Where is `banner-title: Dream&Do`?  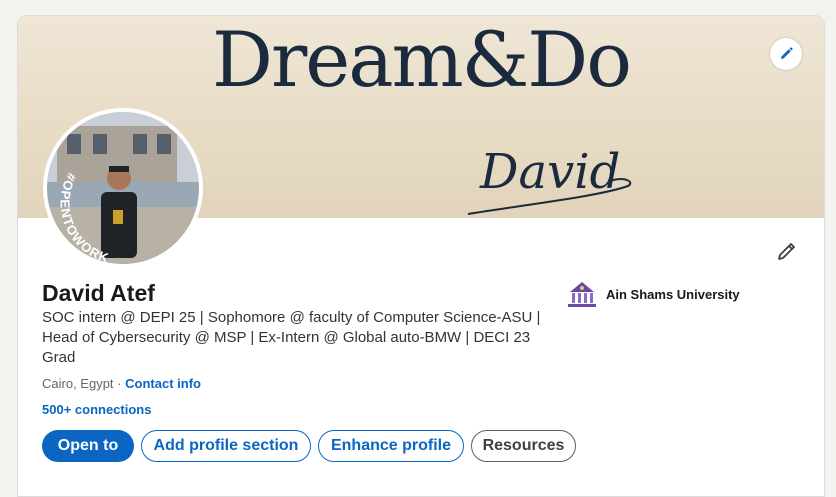
banner-title: Dream&Do is located at coordinates (422, 59).